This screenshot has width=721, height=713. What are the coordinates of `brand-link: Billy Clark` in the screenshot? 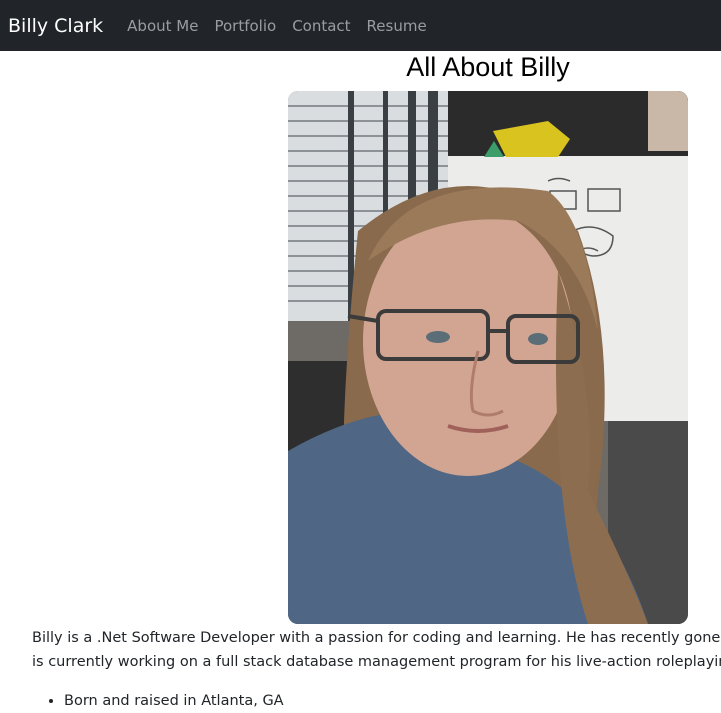 It's located at (55, 26).